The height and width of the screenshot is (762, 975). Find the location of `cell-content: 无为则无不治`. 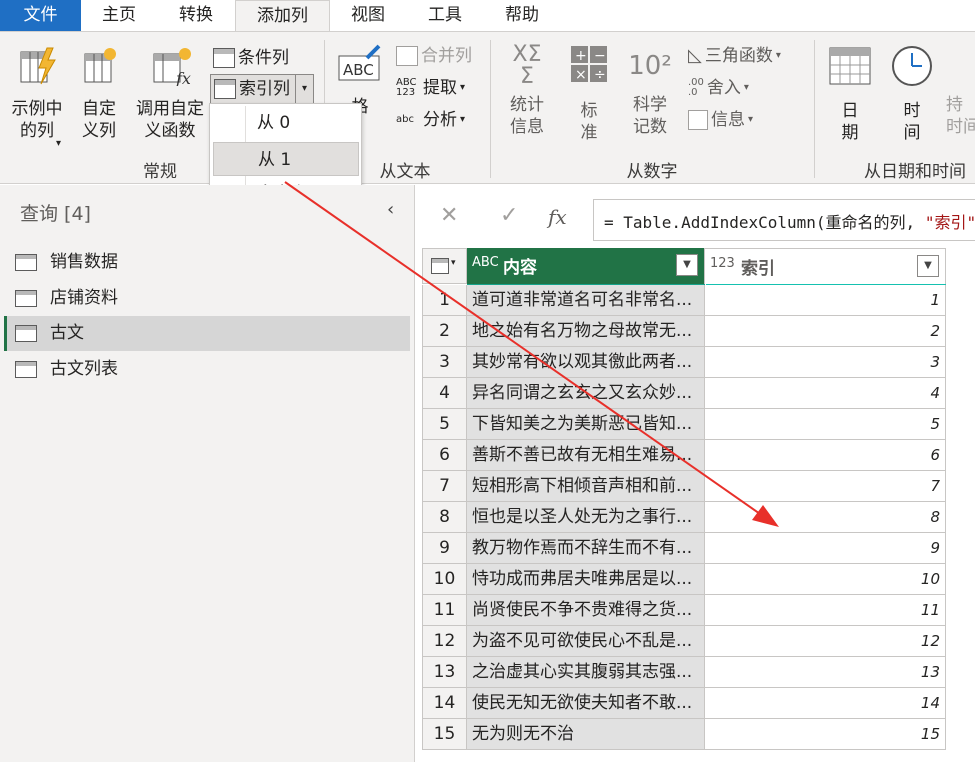

cell-content: 无为则无不治 is located at coordinates (586, 734).